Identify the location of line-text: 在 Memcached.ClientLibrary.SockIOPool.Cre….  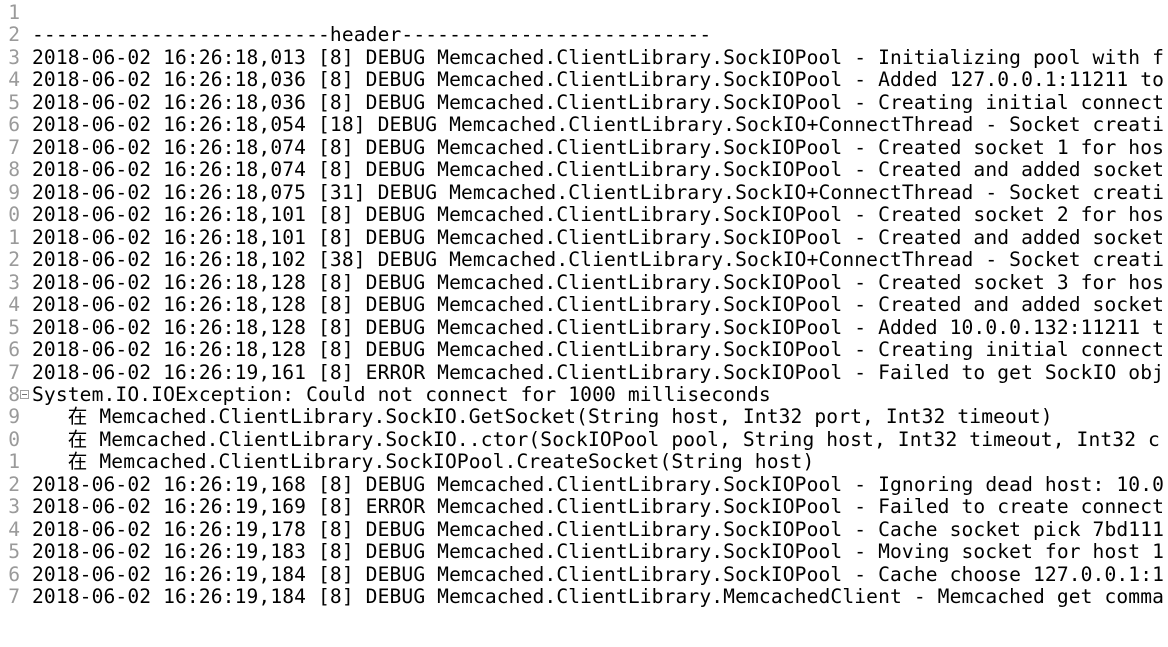
(423, 462).